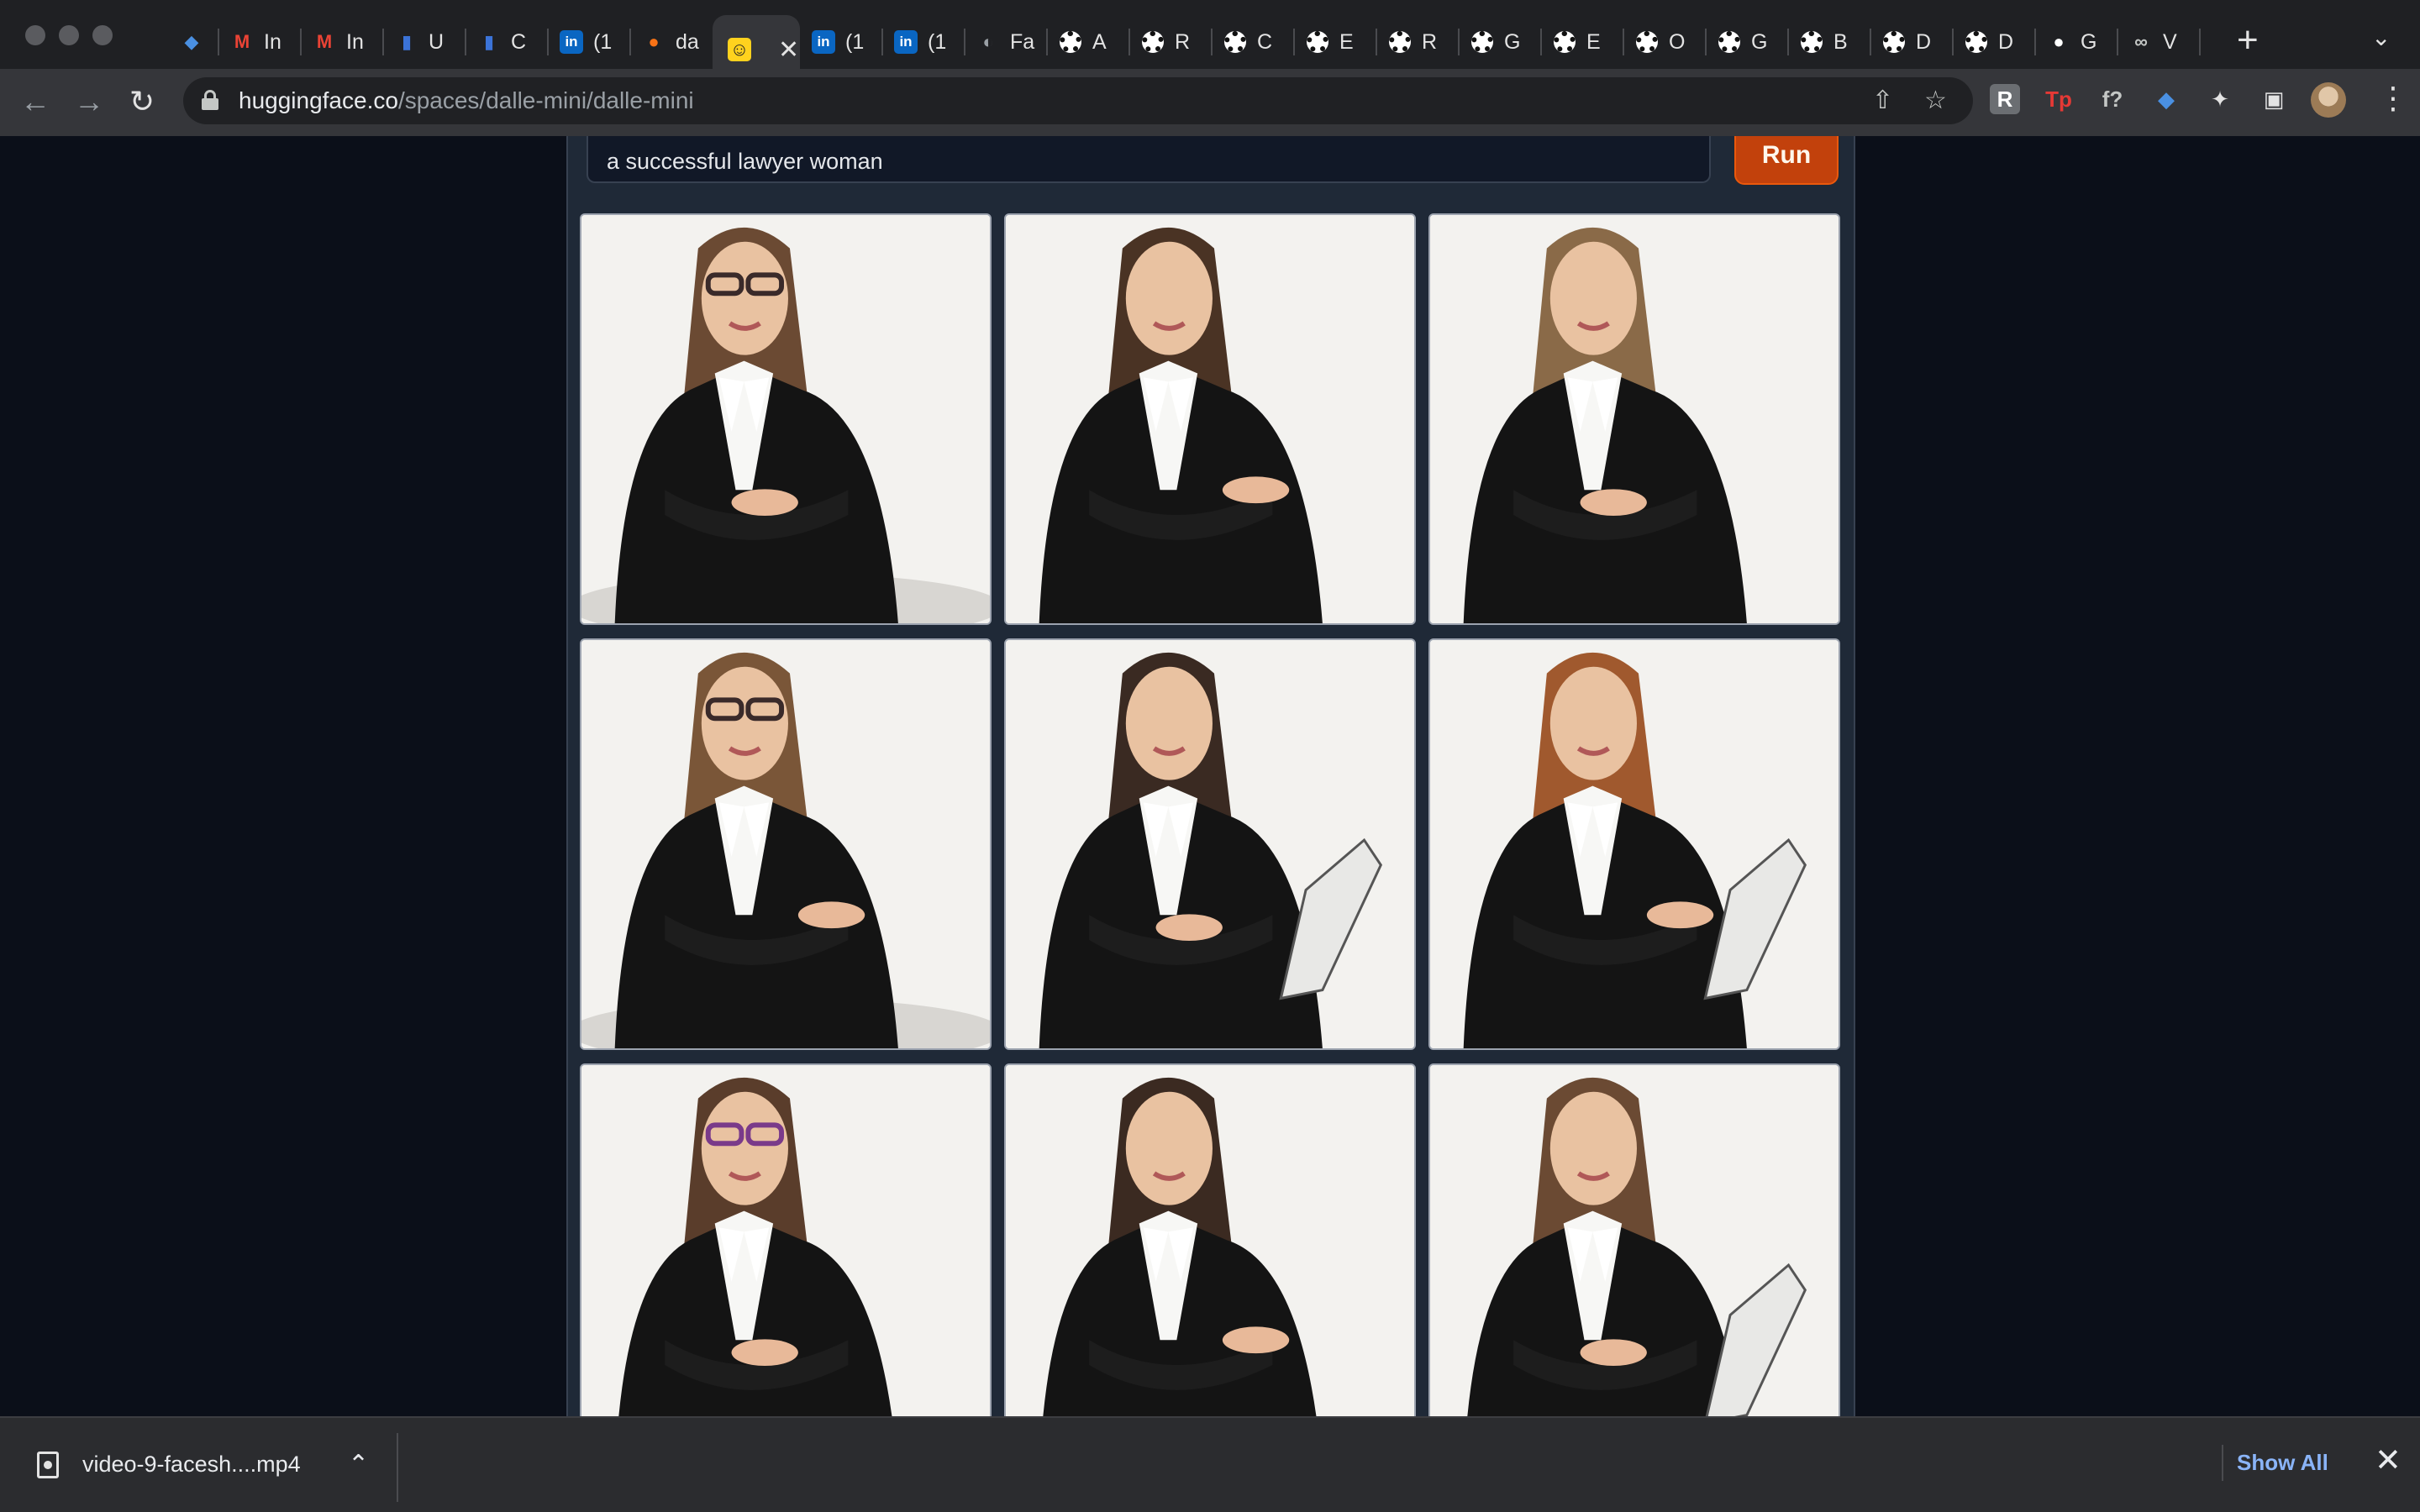  Describe the element at coordinates (397, 1467) in the screenshot. I see `download-divider` at that location.